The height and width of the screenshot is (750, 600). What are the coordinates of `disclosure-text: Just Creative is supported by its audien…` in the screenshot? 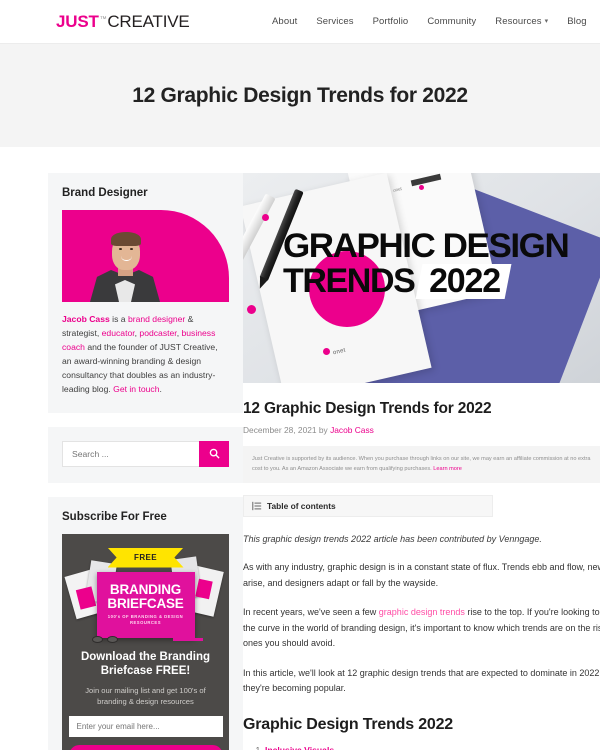 It's located at (421, 464).